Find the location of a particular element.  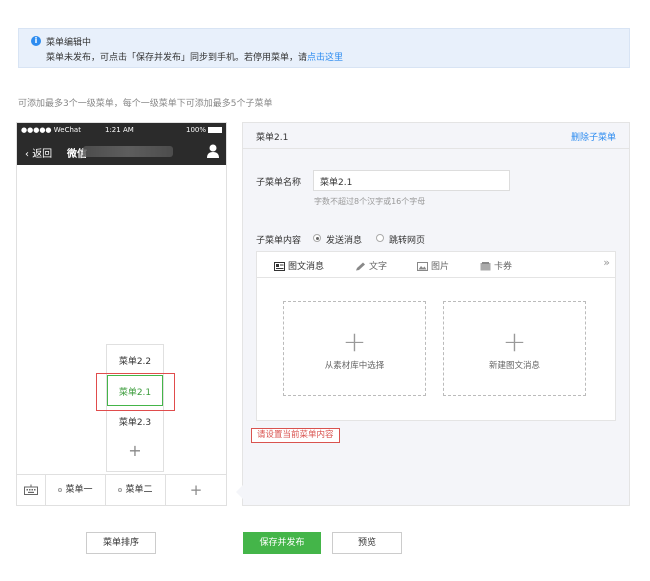

back-button: ‹ 返回 is located at coordinates (39, 154).